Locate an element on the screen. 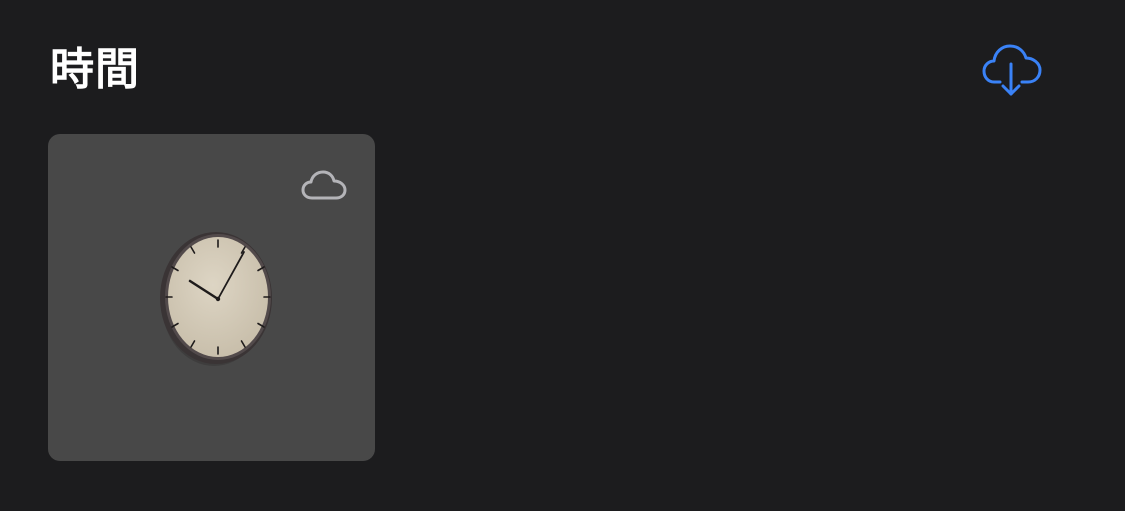 This screenshot has height=511, width=1125. cloud-download-icon is located at coordinates (1012, 70).